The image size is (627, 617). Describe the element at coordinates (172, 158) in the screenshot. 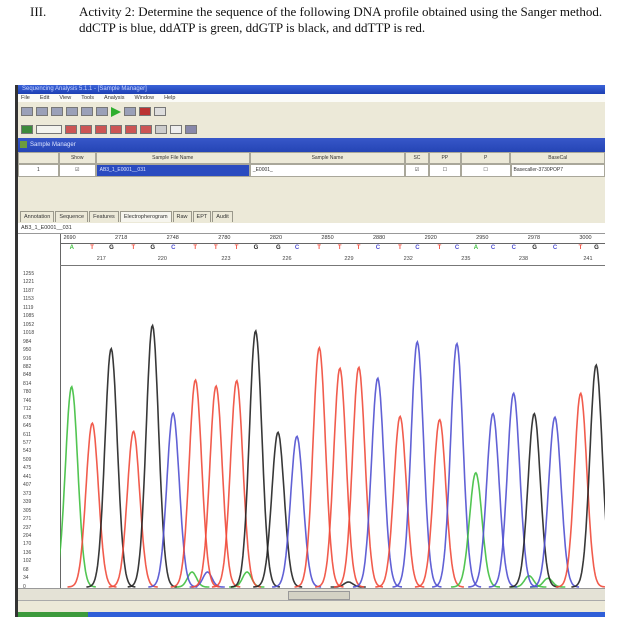

I see `column-header: Sample File Name` at that location.